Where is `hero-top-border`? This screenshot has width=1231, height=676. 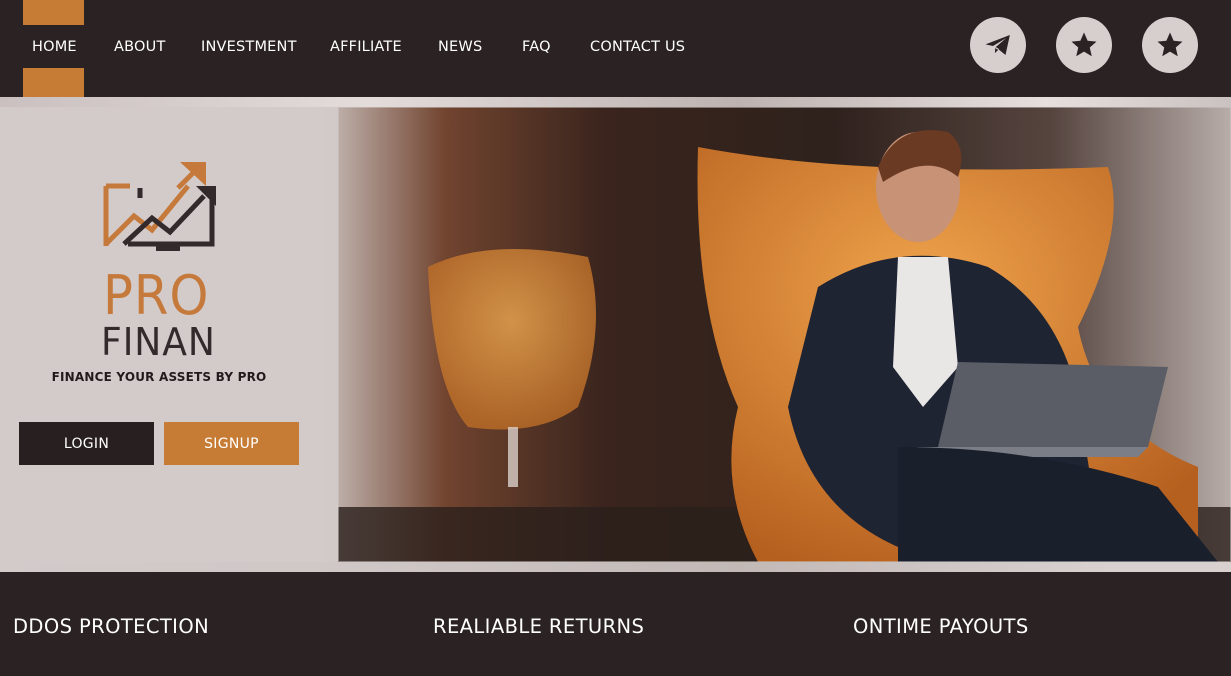 hero-top-border is located at coordinates (615, 102).